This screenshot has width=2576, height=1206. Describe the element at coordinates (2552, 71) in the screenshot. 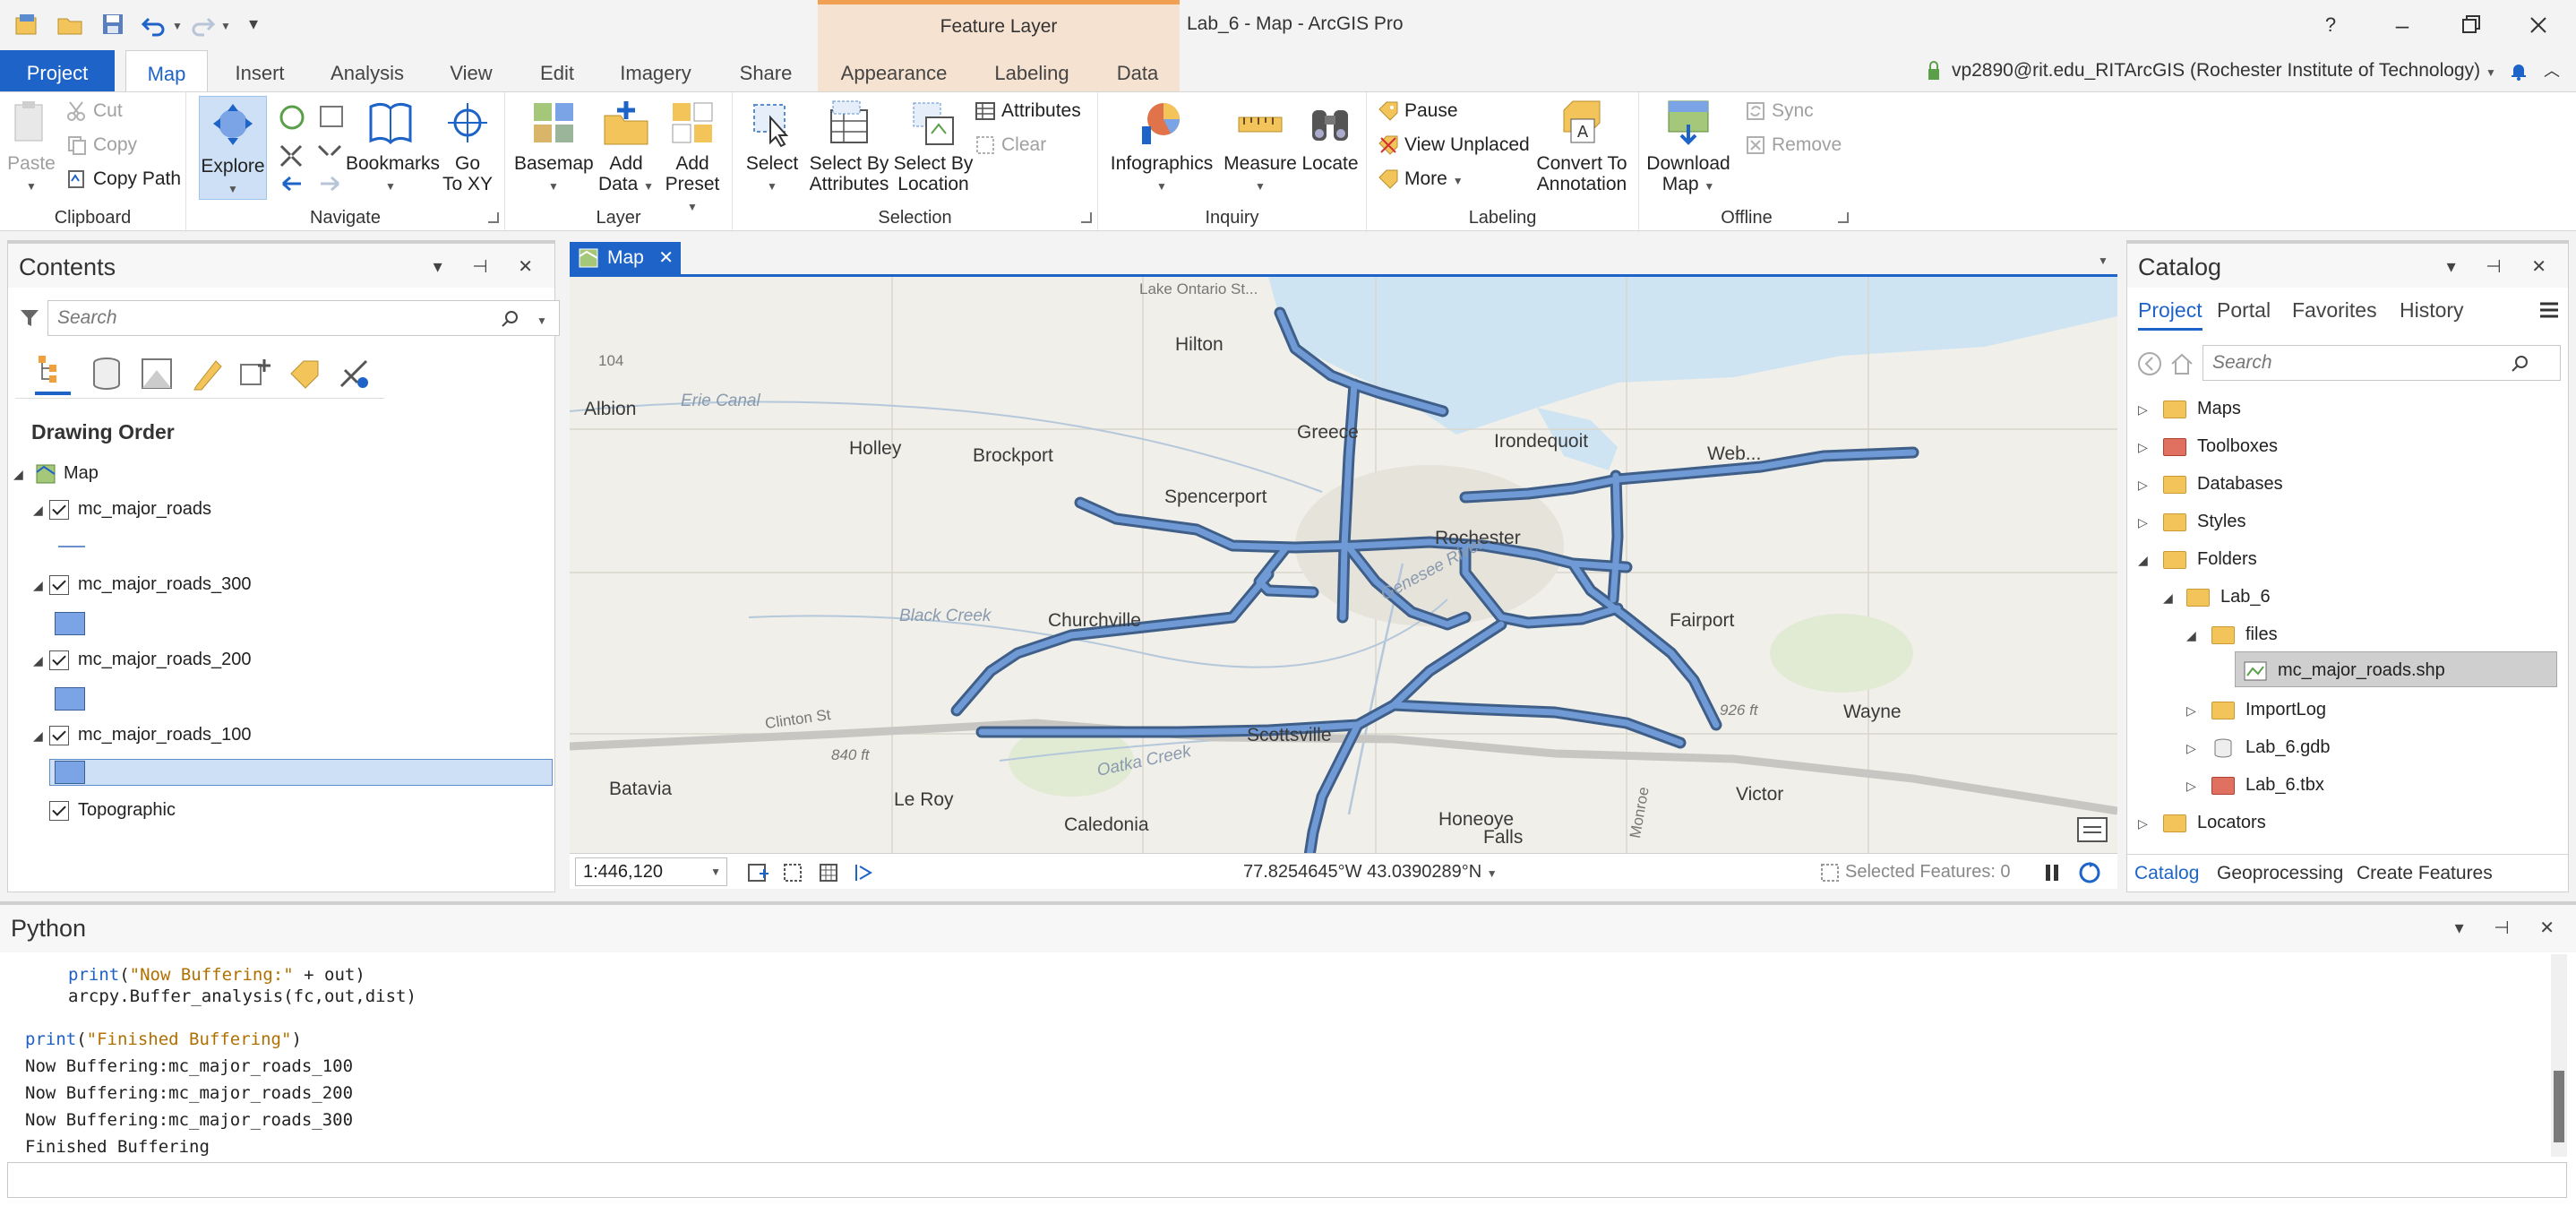

I see `collapse-ribbon-icon: ︿` at that location.